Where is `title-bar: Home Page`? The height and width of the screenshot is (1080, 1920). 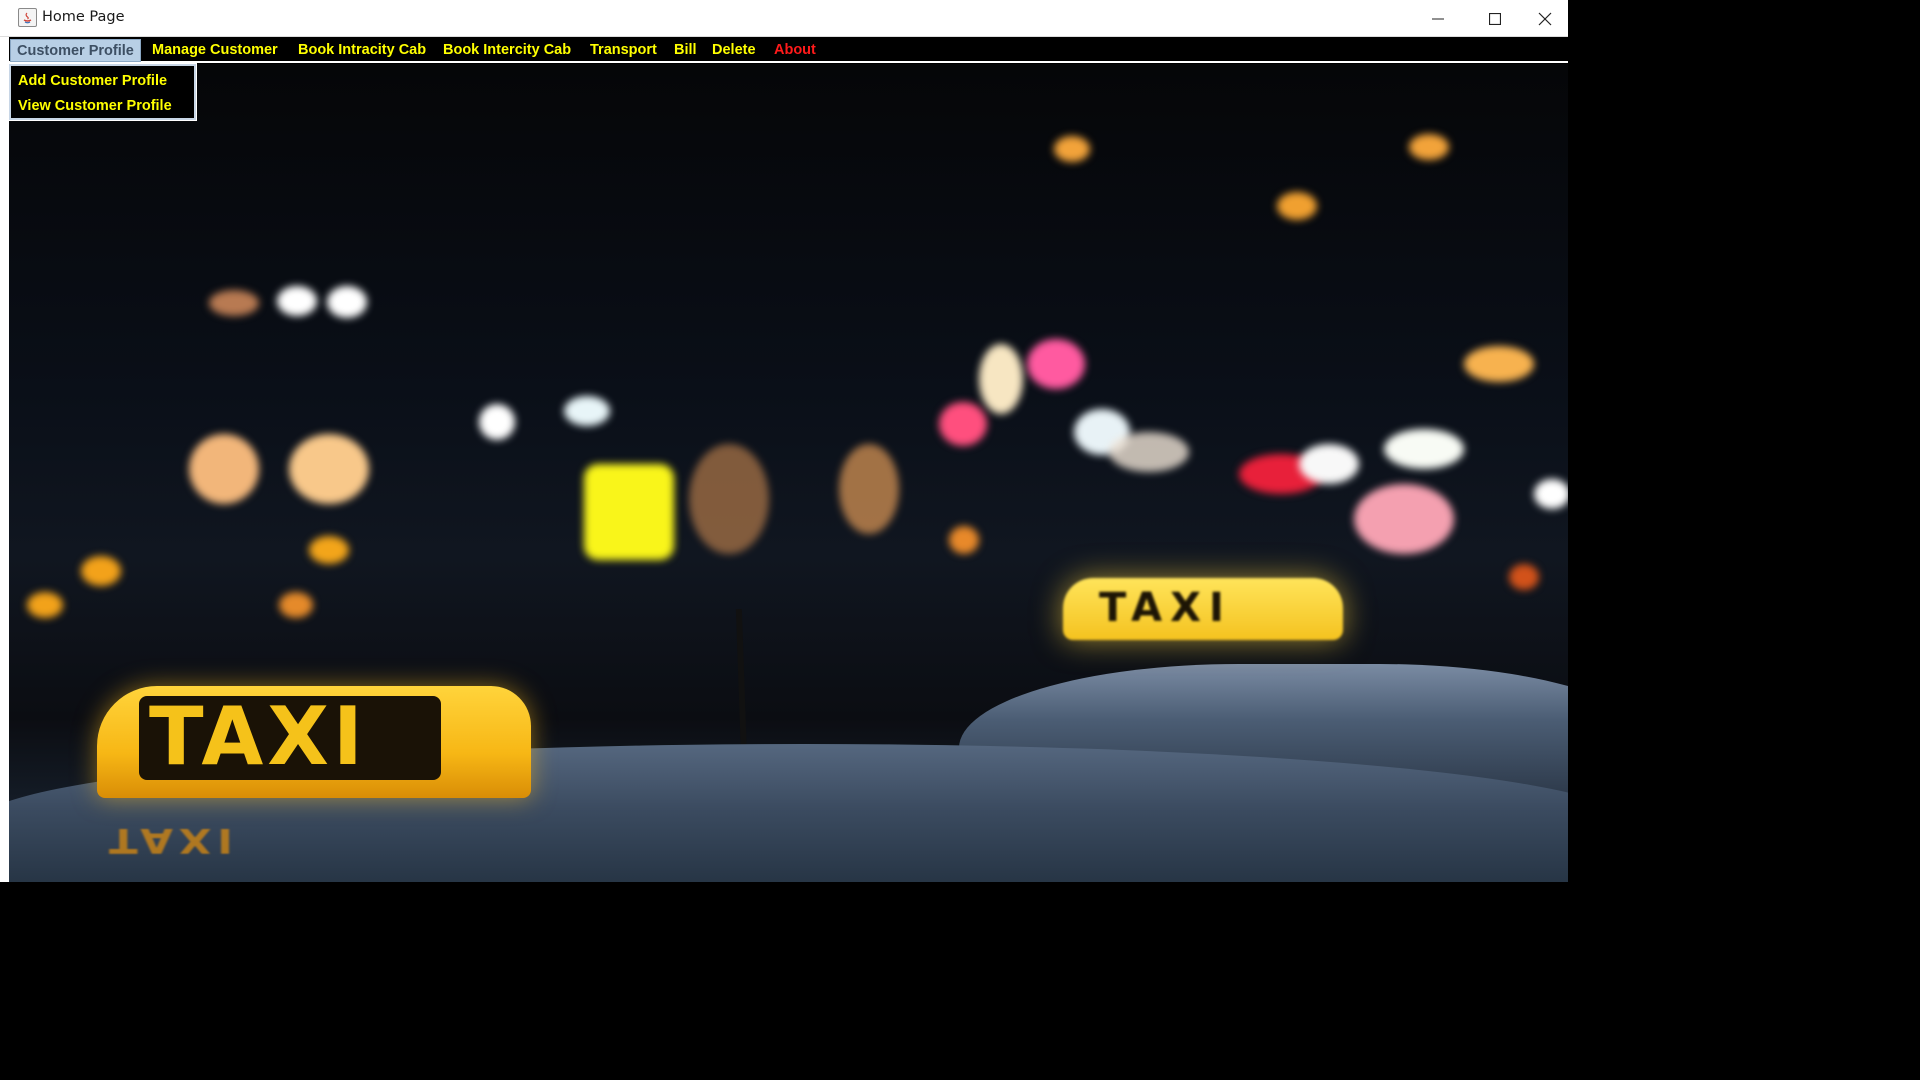
title-bar: Home Page is located at coordinates (784, 18).